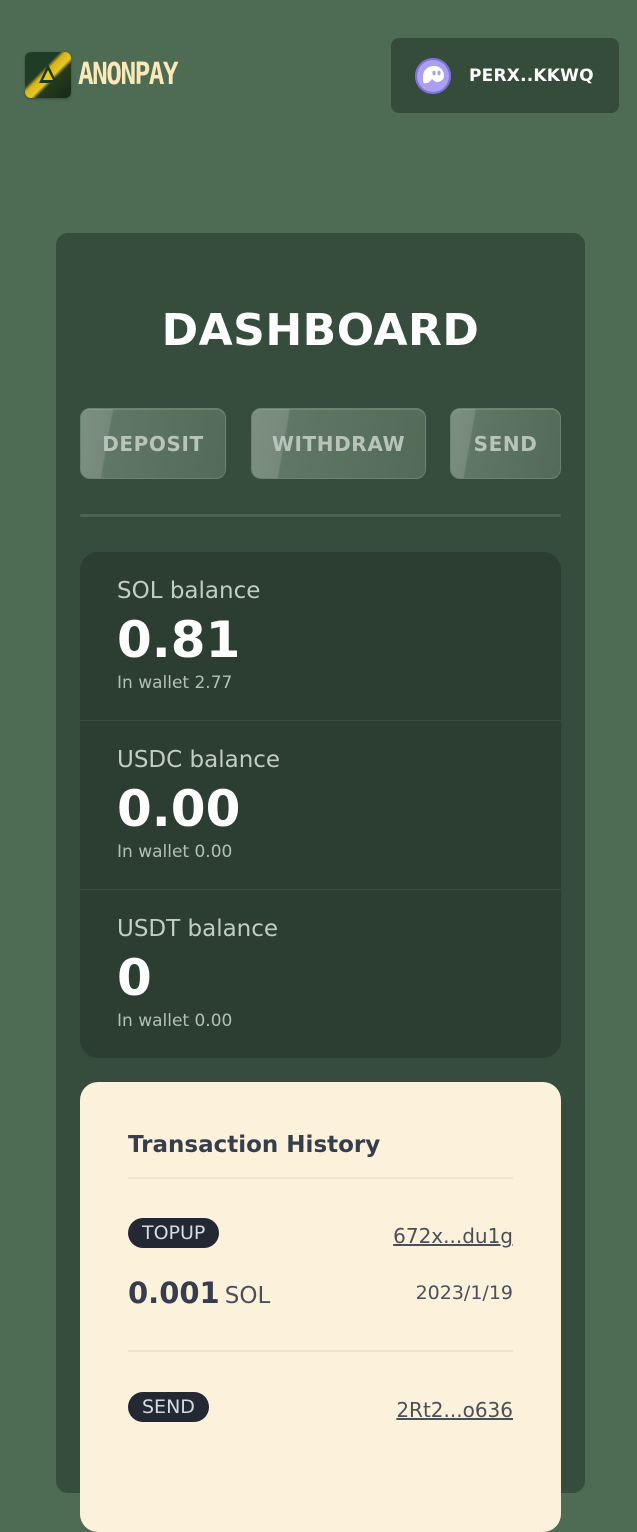  Describe the element at coordinates (198, 929) in the screenshot. I see `usdt-balance-label: USDT balance` at that location.